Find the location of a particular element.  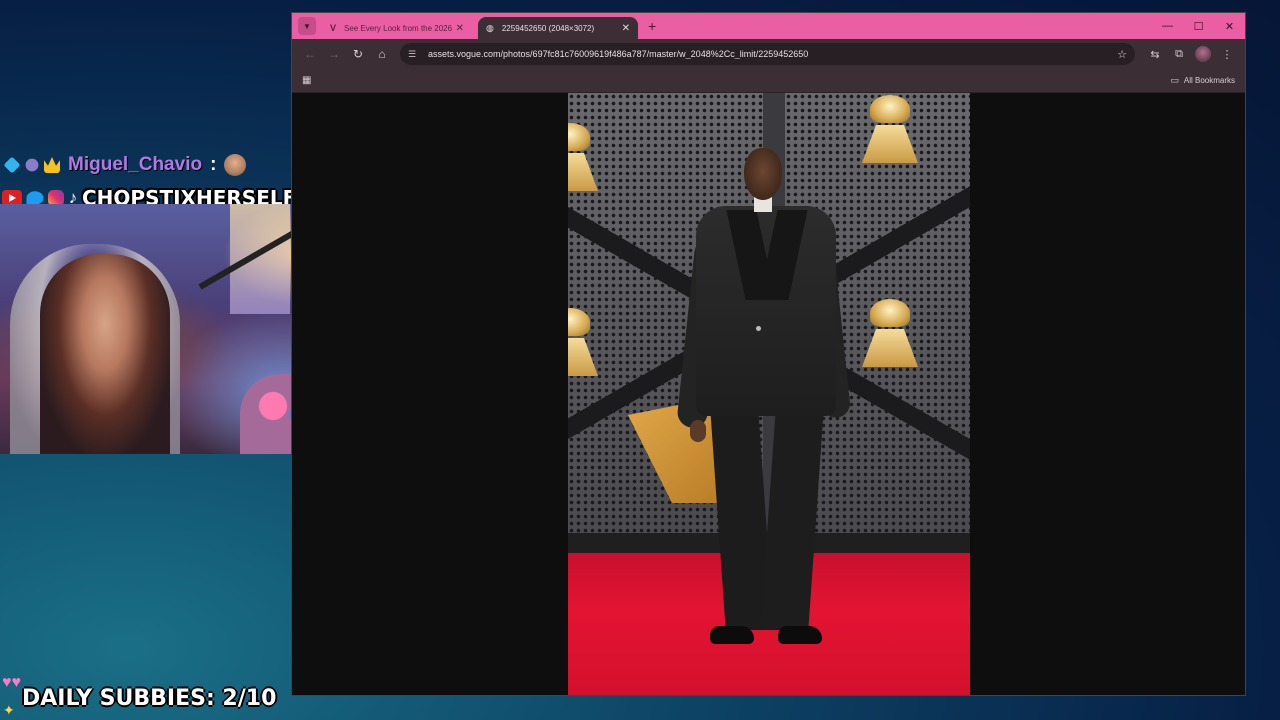

minimize-button: — is located at coordinates (1167, 26).